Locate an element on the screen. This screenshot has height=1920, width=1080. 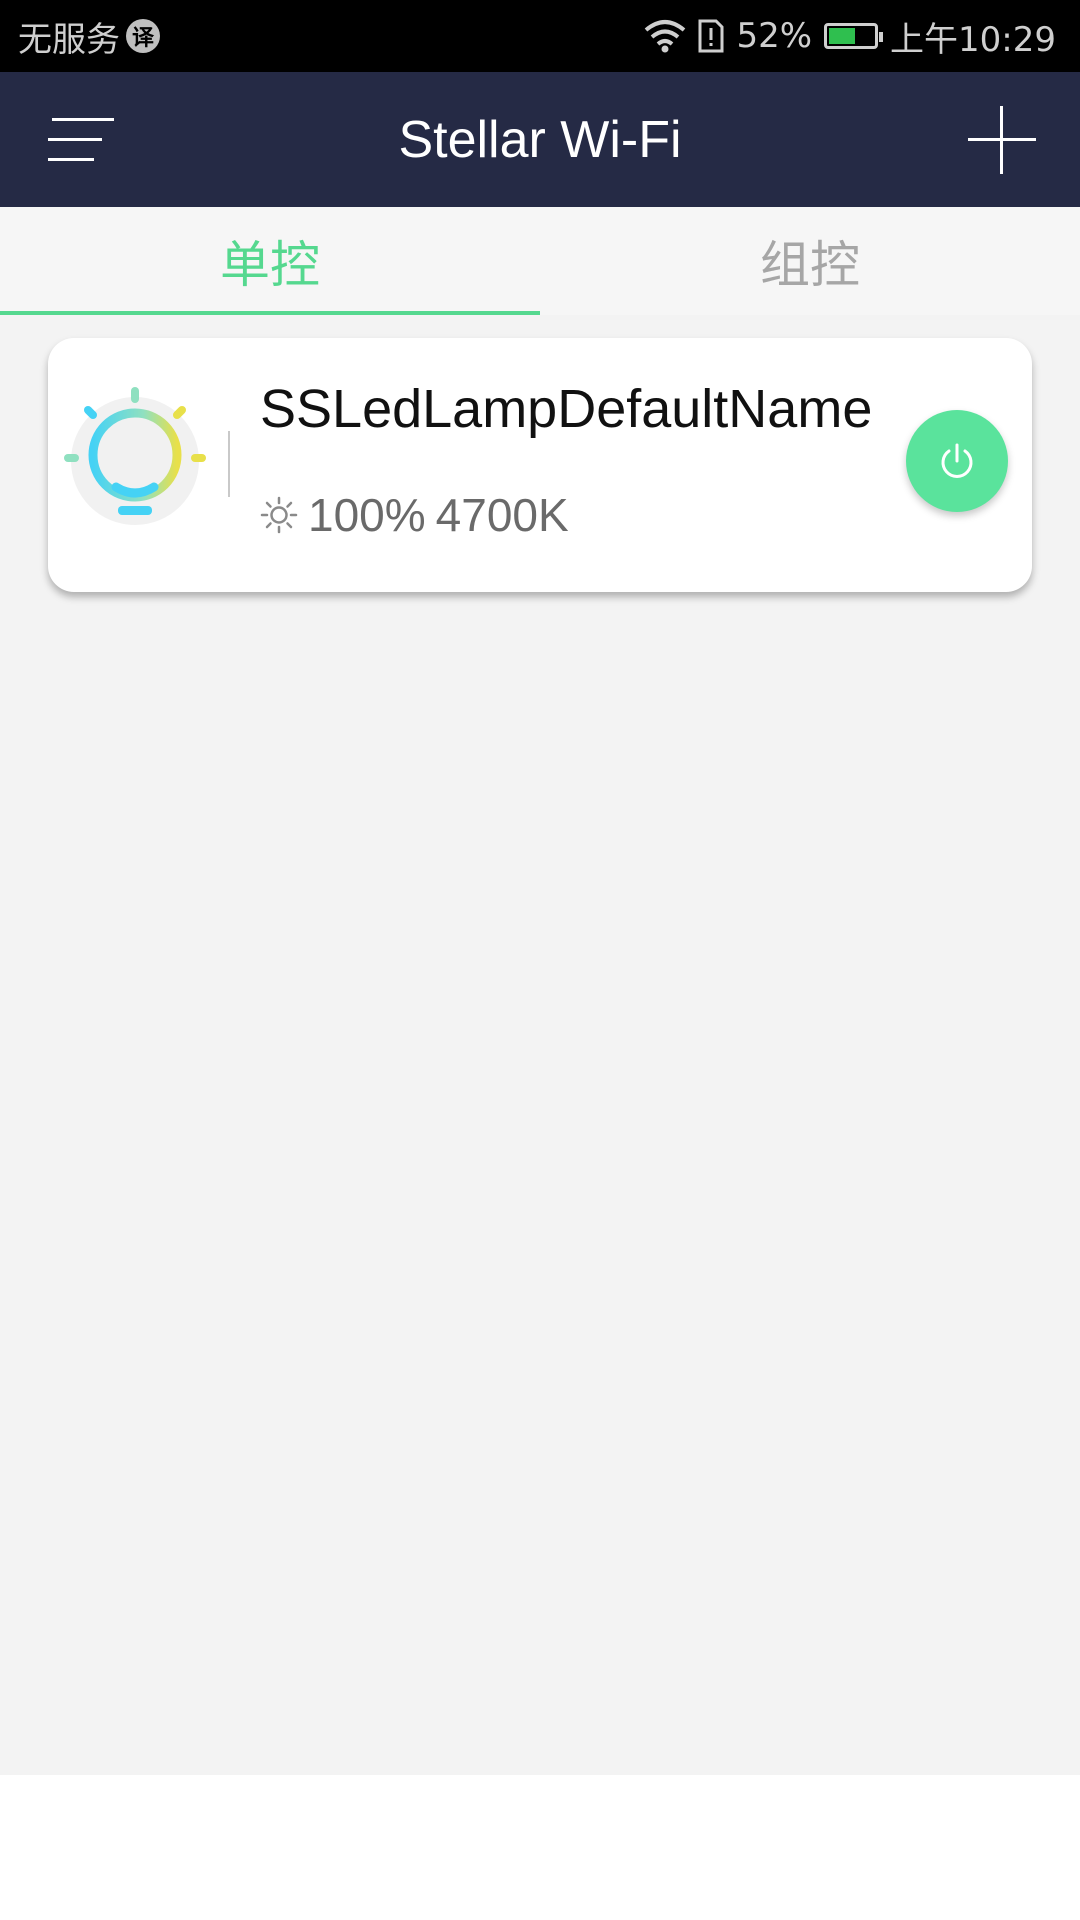
device-status: 100% 4700K is located at coordinates (414, 515).